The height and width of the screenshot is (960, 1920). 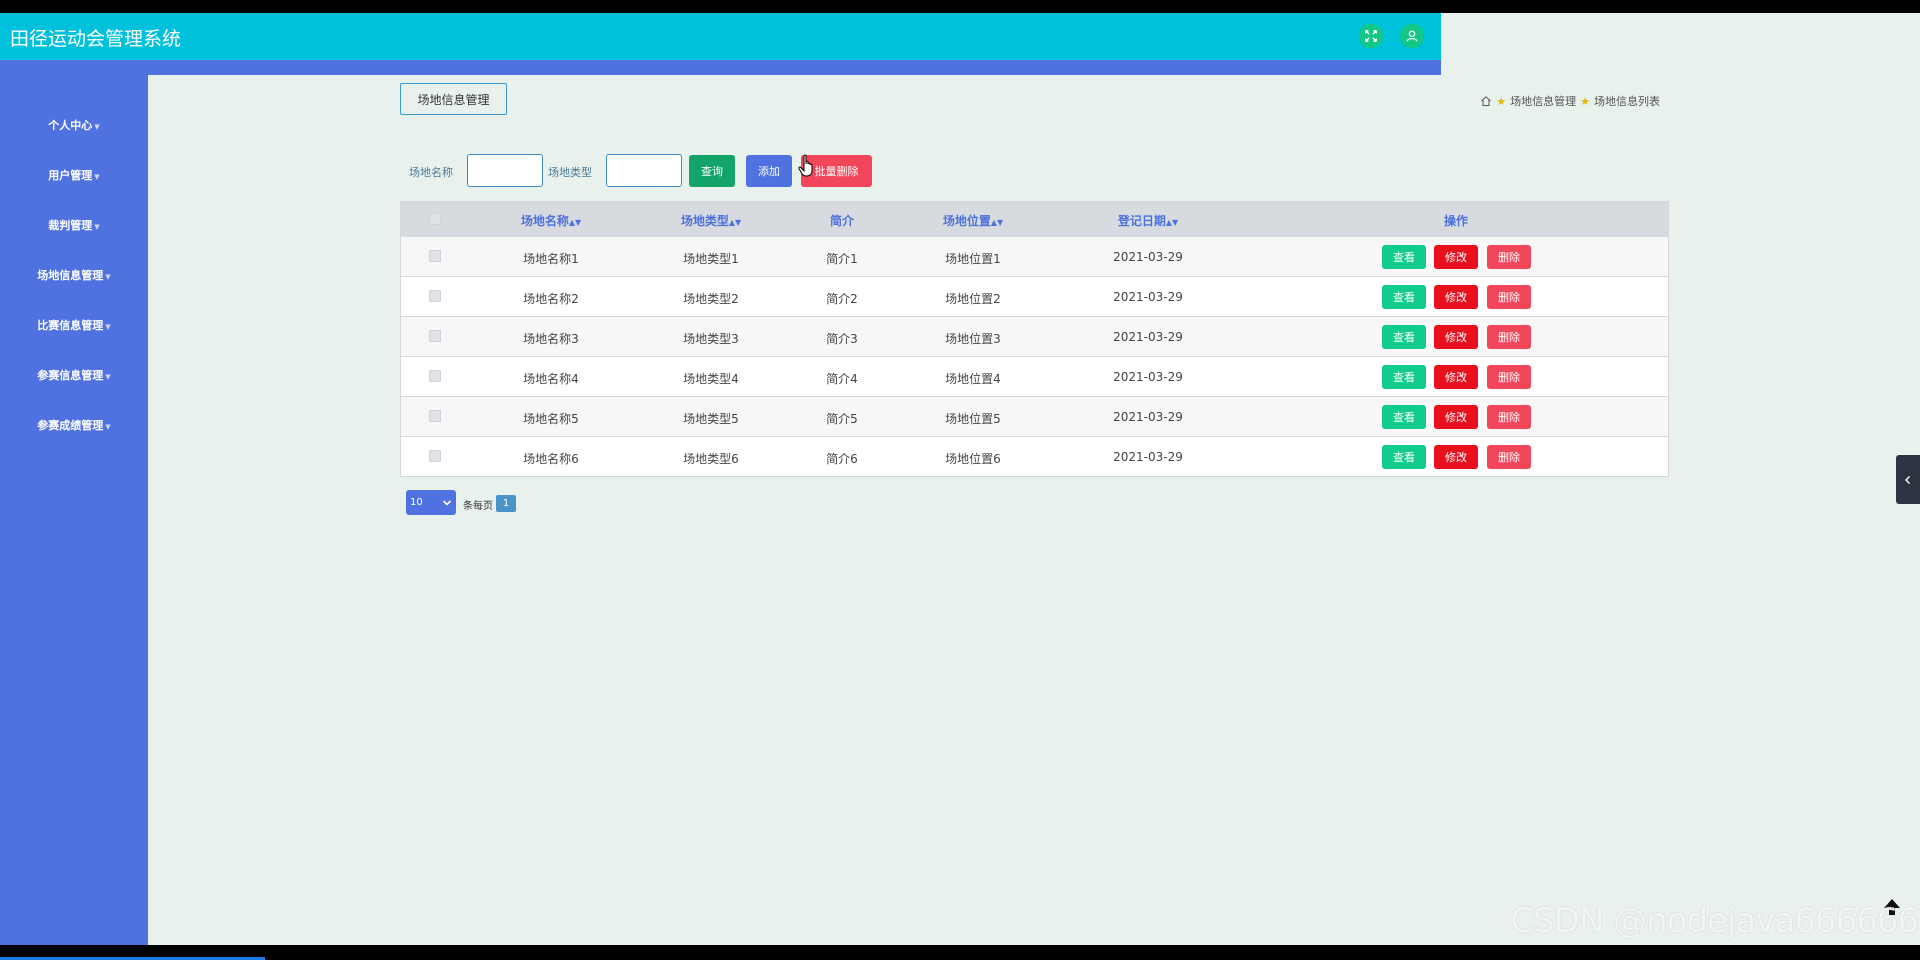 I want to click on add-button: 添加, so click(x=769, y=171).